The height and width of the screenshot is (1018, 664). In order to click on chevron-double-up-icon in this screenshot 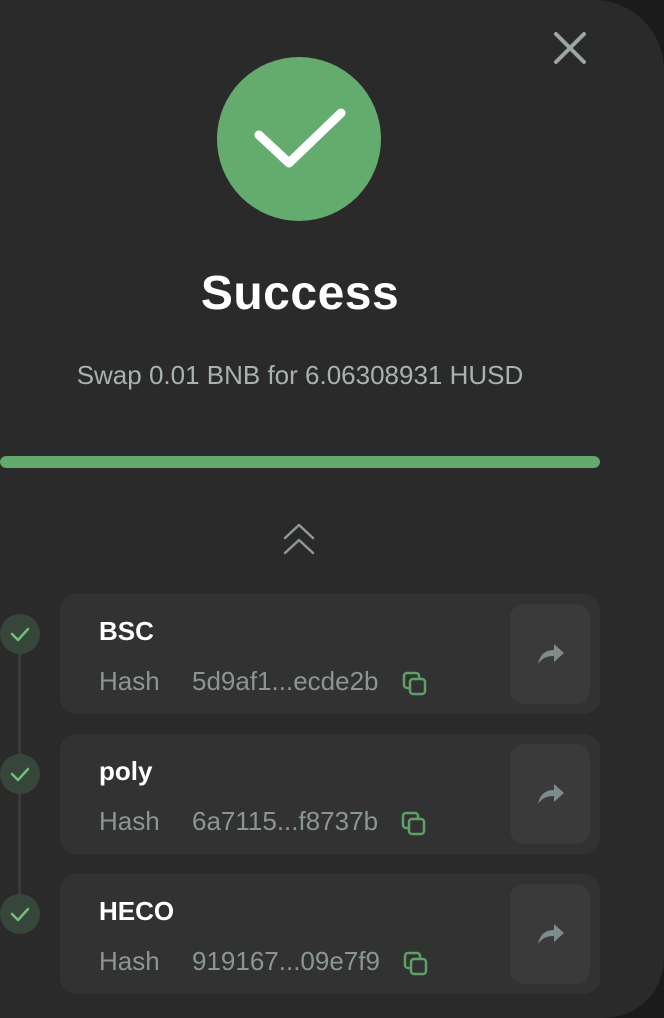, I will do `click(299, 539)`.